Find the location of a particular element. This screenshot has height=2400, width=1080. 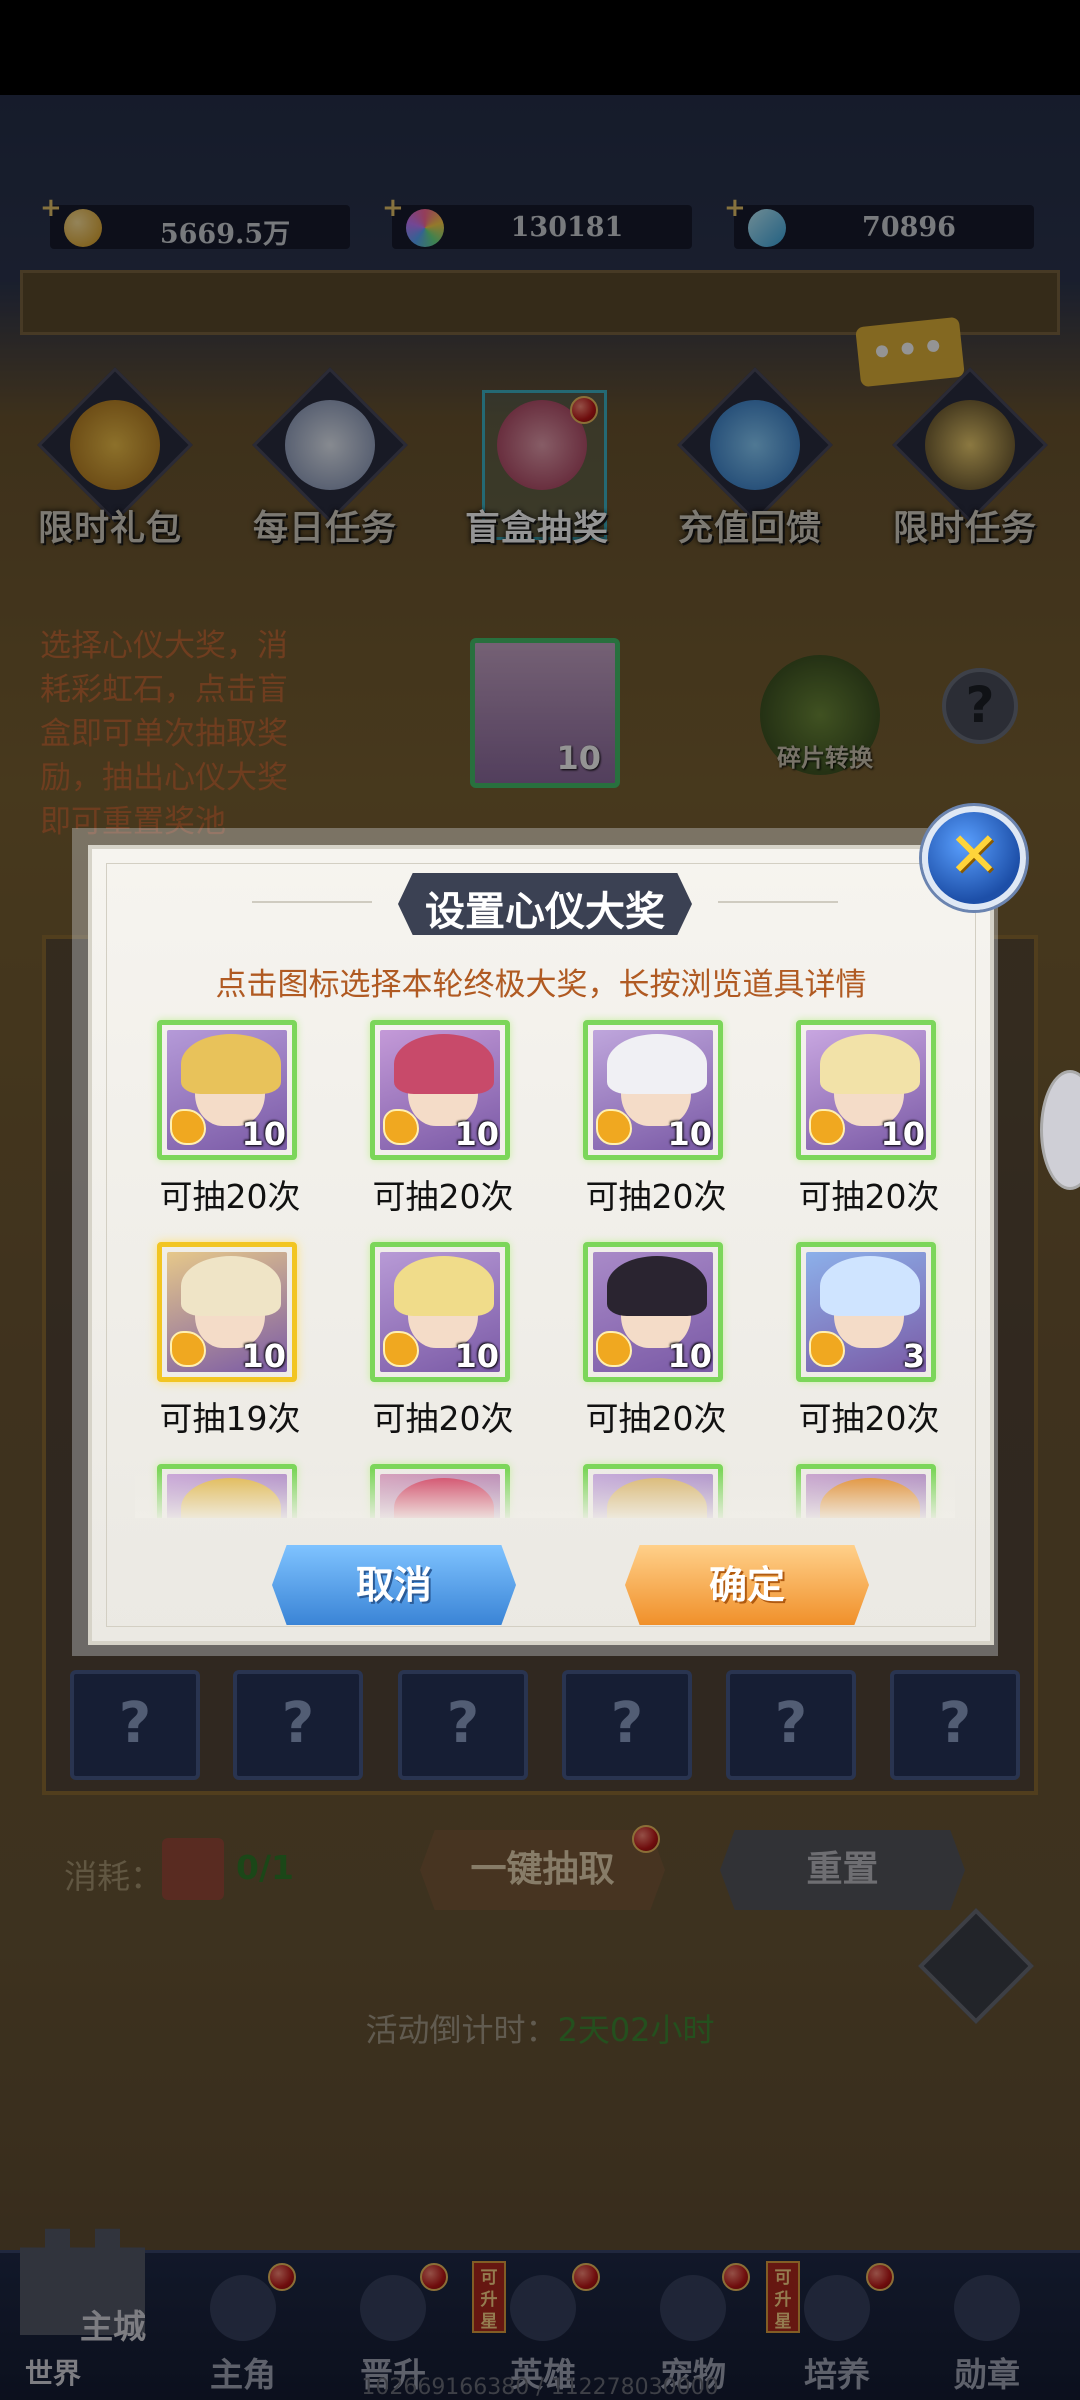

prize-item-count: 3 is located at coordinates (913, 1356).